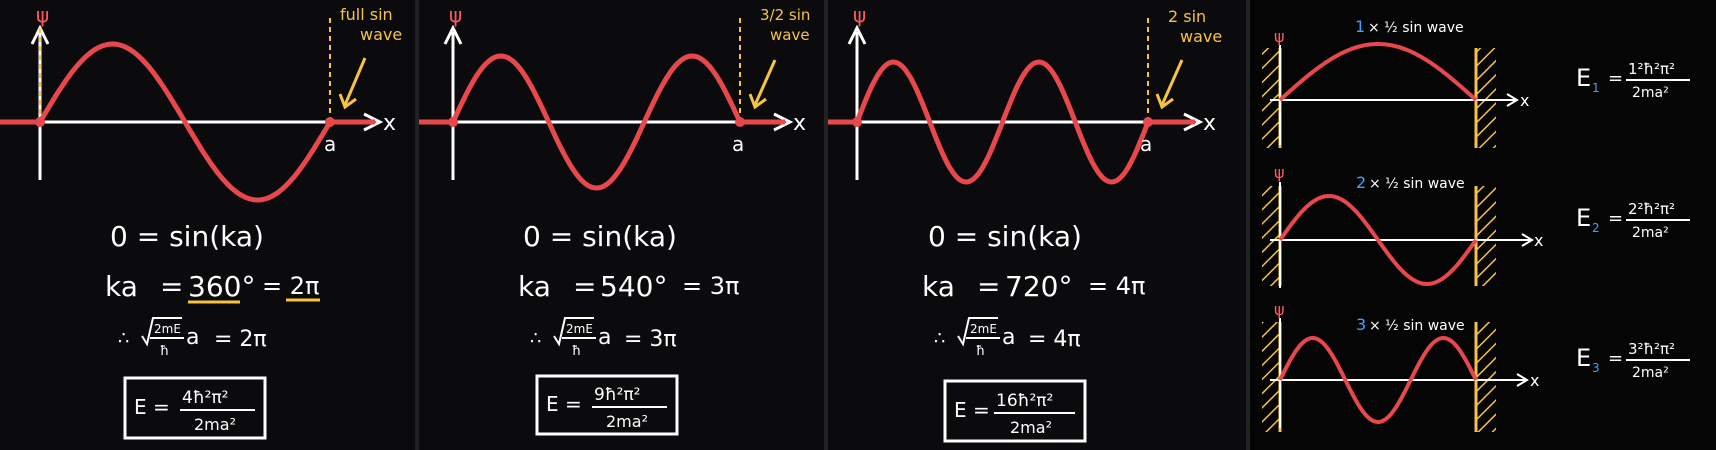 This screenshot has width=1716, height=450. I want to click on eq-ka-radians: = 2π, so click(290, 286).